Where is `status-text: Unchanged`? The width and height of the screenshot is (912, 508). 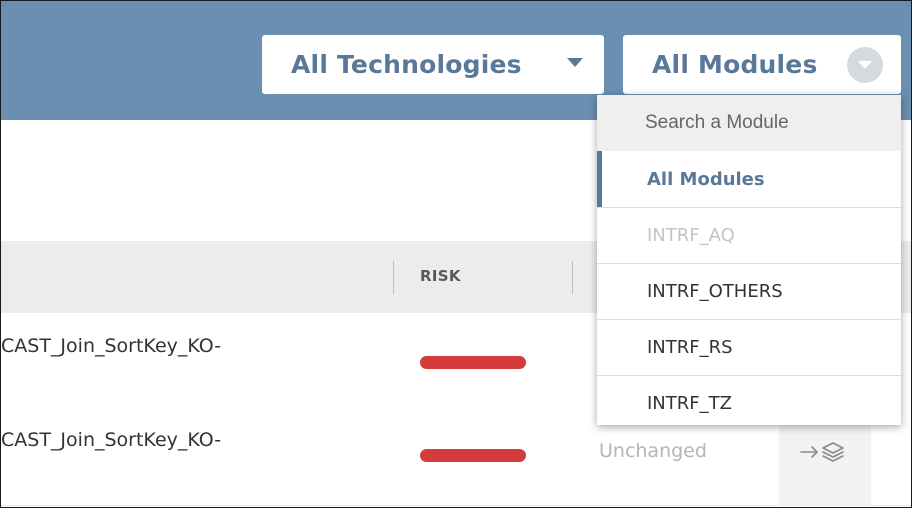
status-text: Unchanged is located at coordinates (653, 451).